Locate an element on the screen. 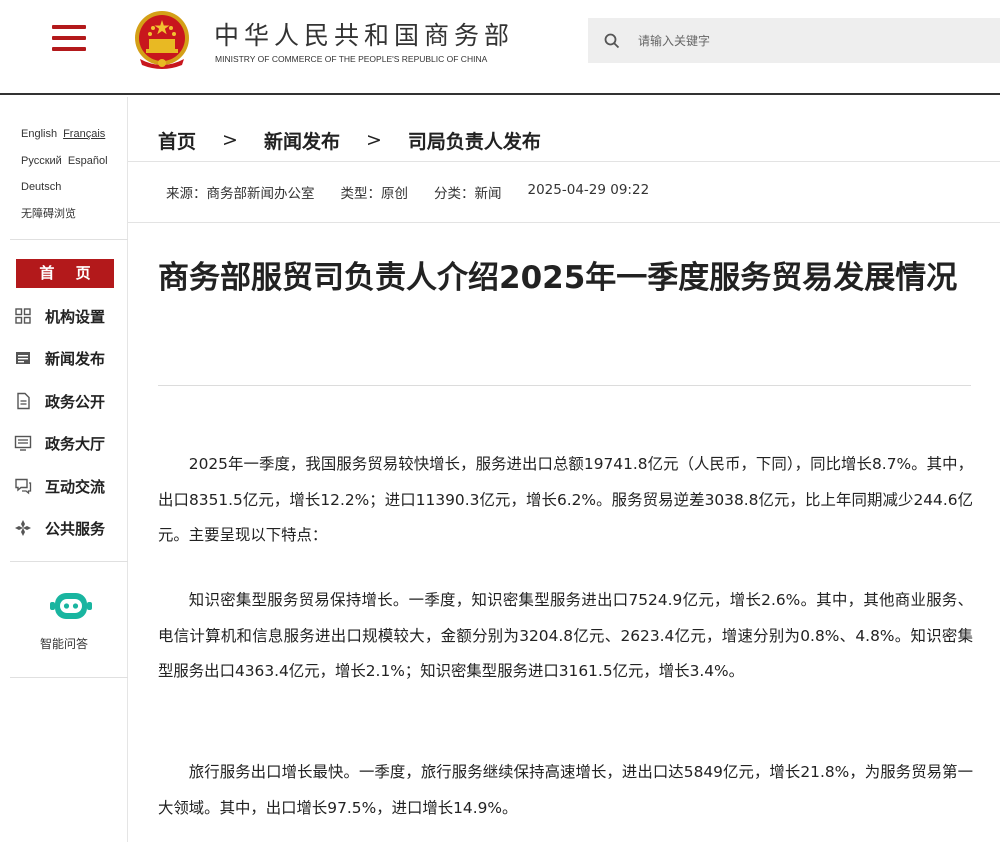  sidebar-item-label: 政务大厅 is located at coordinates (75, 443).